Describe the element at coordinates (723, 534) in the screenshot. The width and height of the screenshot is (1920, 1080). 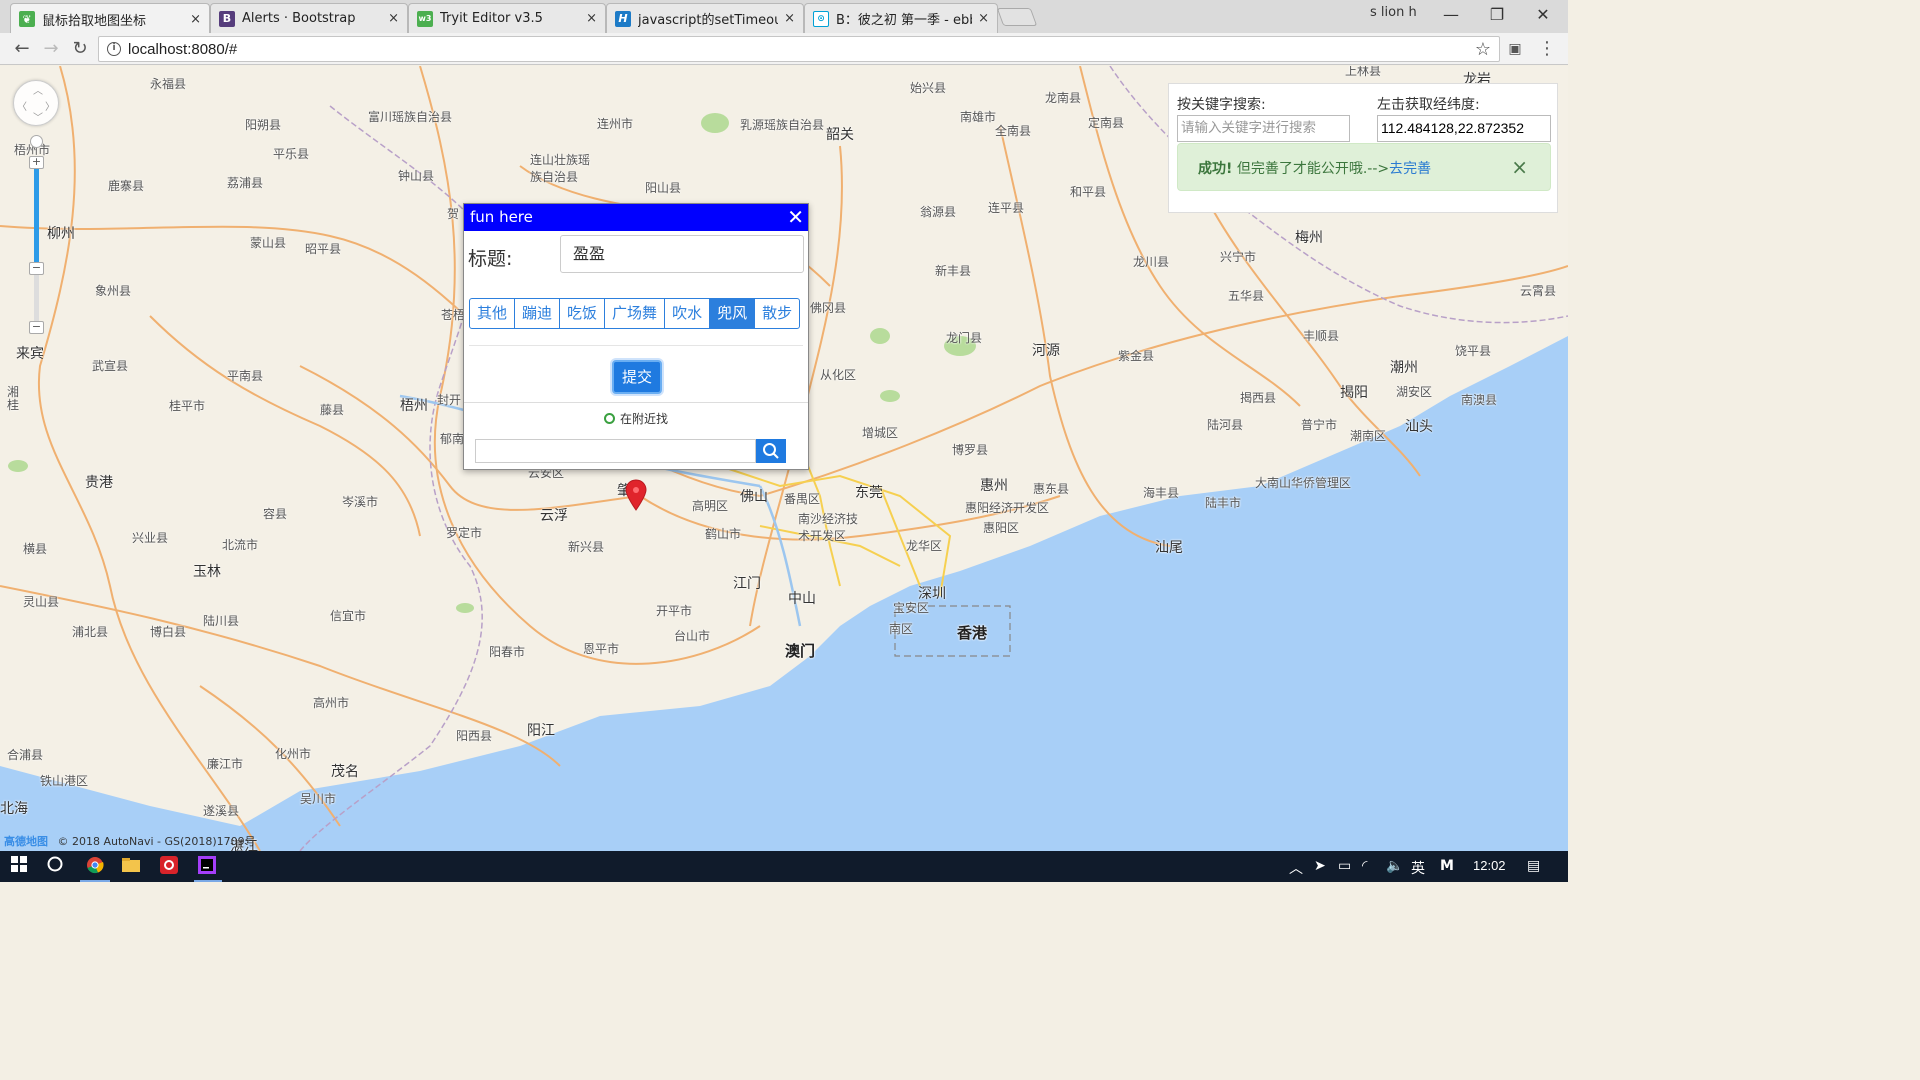
I see `map-label: 鹤山市` at that location.